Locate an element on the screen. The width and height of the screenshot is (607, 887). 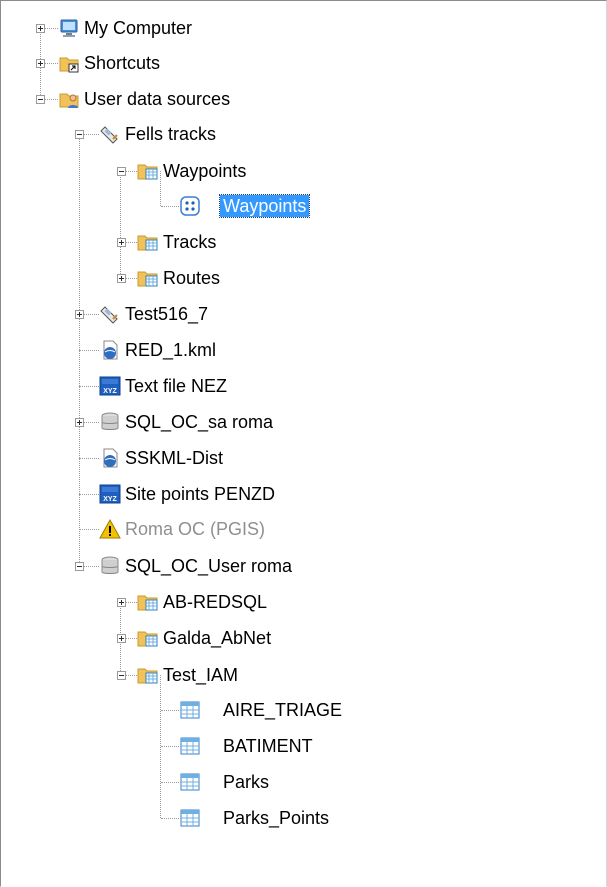
tree-node-label: Routes is located at coordinates (191, 278).